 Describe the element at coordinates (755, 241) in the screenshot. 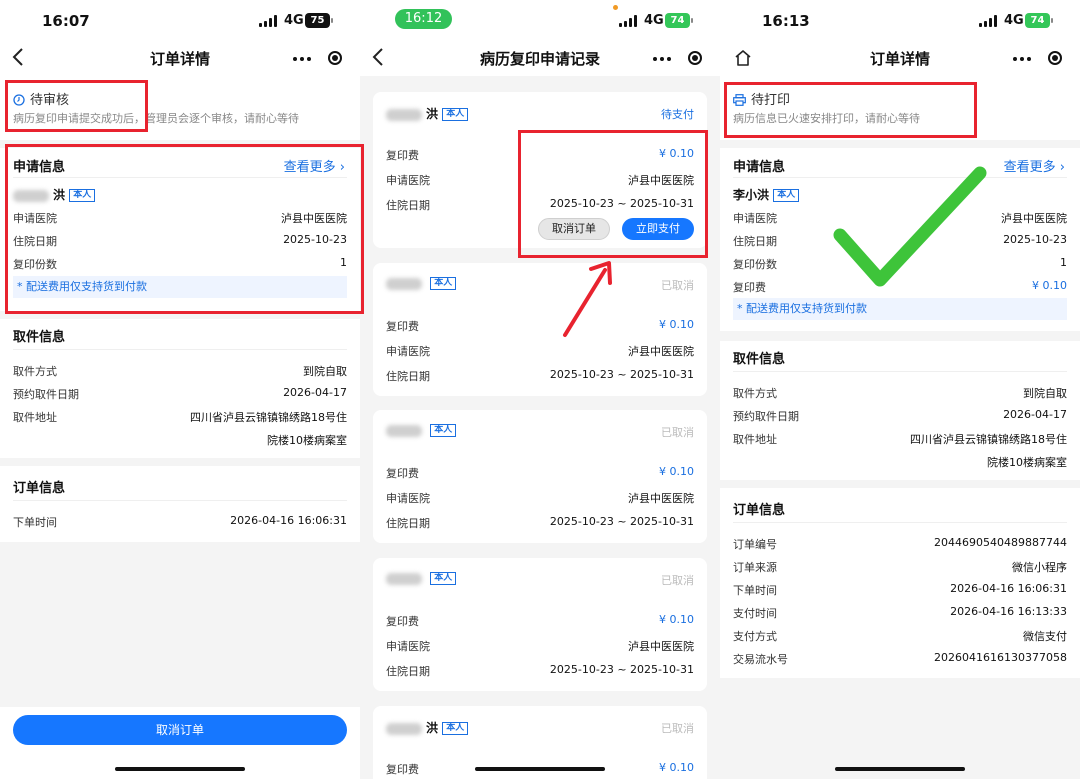

I see `row-label: 住院日期` at that location.